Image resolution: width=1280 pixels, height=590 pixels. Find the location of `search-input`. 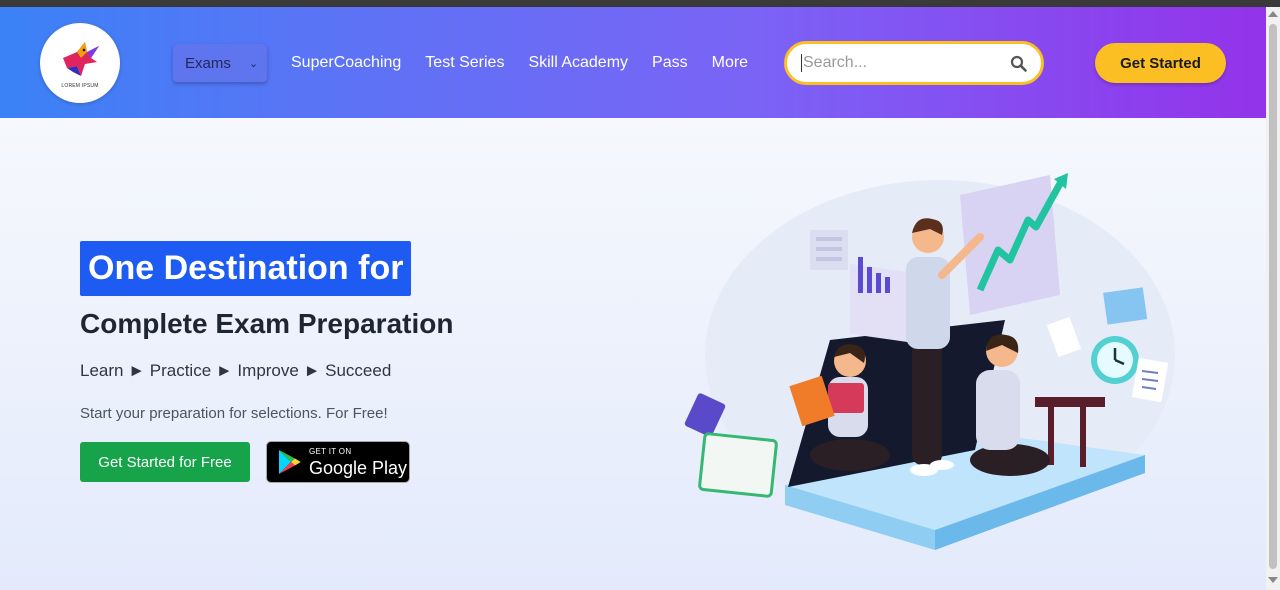

search-input is located at coordinates (901, 63).